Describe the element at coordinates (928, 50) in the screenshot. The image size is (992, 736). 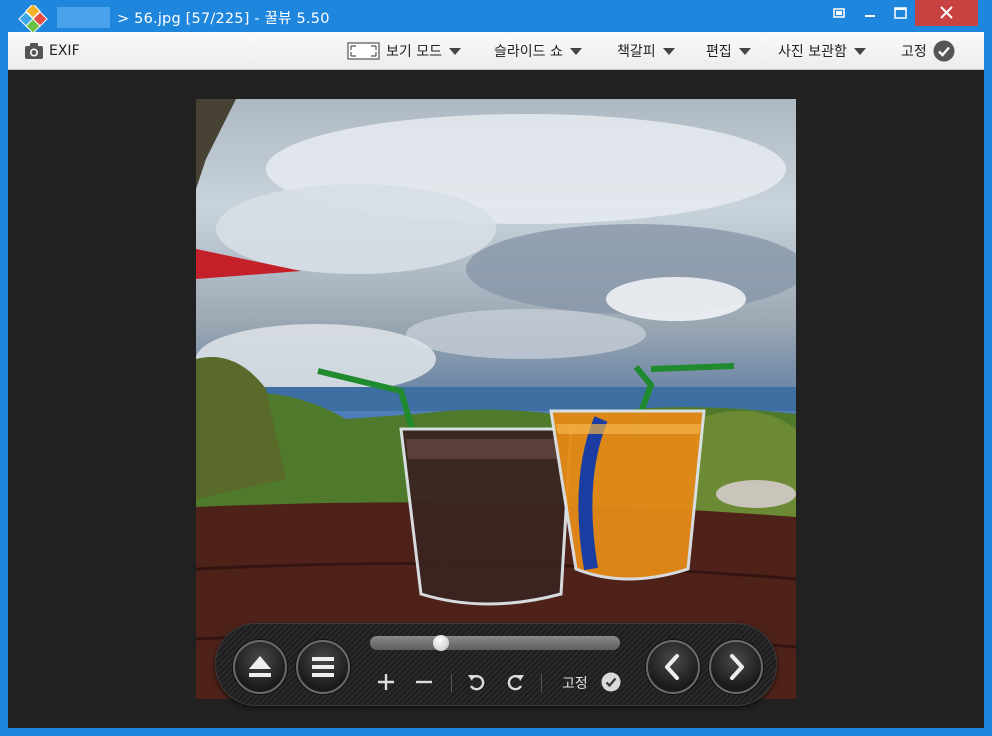
I see `pin-toggle: 고정` at that location.